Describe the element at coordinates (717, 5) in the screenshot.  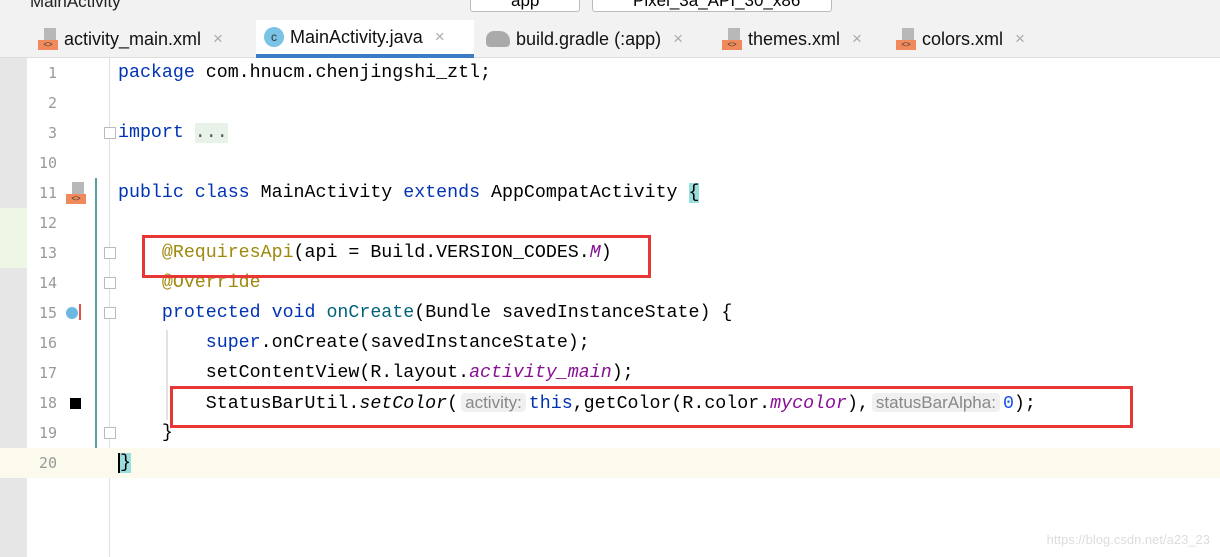
I see `device-label: Pixel_3a_API_30_x86` at that location.